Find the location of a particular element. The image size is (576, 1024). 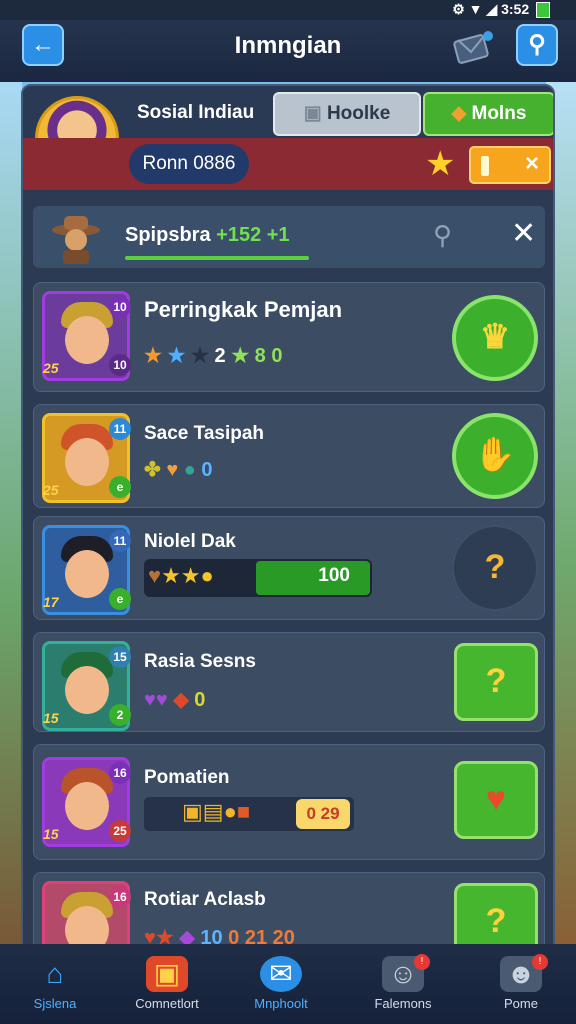

tab-molns: ◆ Molns is located at coordinates (488, 114).